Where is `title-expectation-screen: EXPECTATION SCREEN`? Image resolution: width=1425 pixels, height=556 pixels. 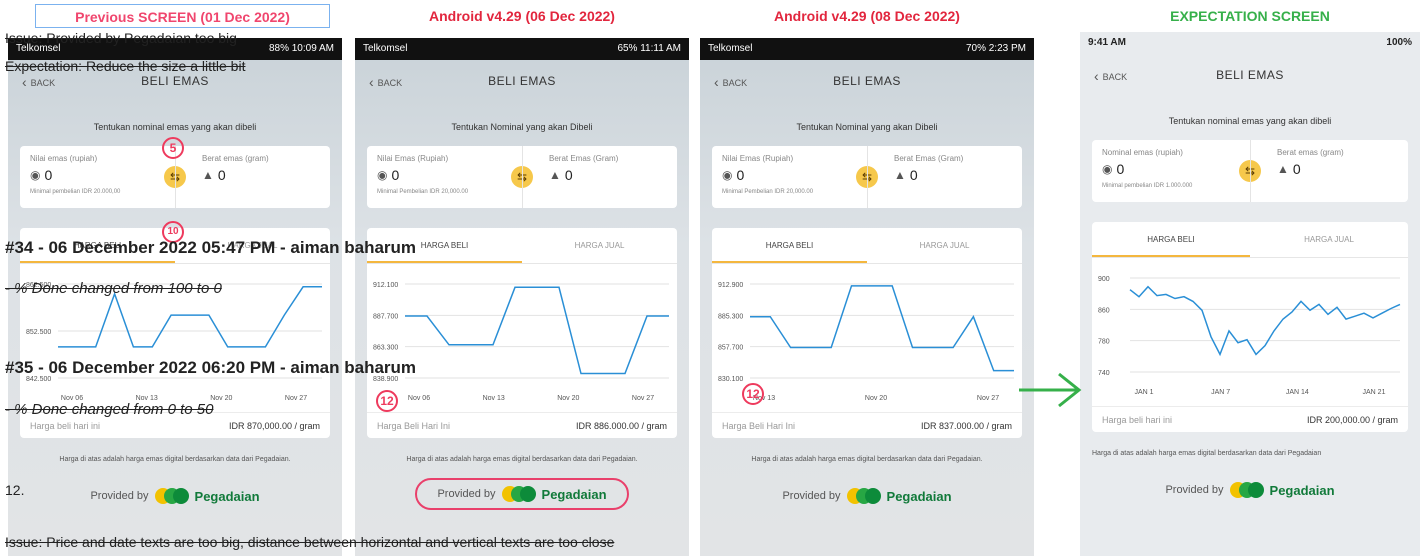 title-expectation-screen: EXPECTATION SCREEN is located at coordinates (1250, 16).